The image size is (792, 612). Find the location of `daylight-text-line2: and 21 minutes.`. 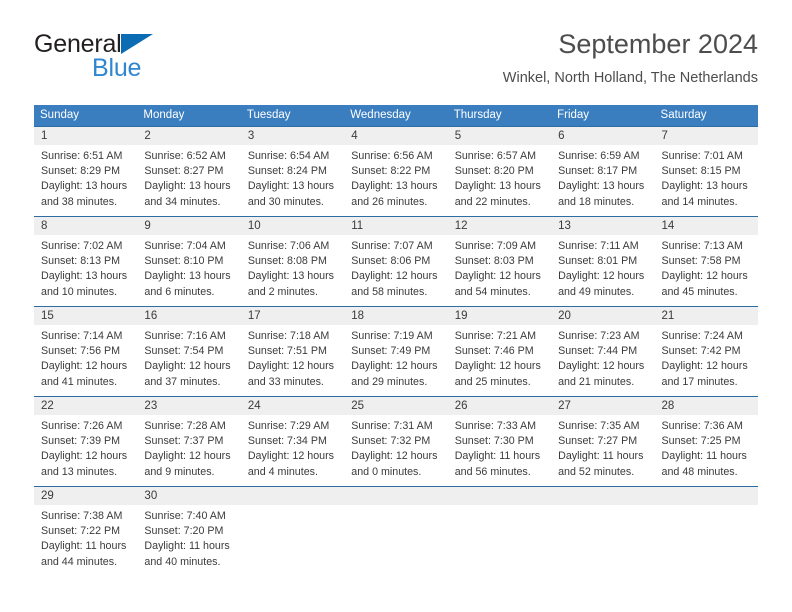

daylight-text-line2: and 21 minutes. is located at coordinates (596, 381).